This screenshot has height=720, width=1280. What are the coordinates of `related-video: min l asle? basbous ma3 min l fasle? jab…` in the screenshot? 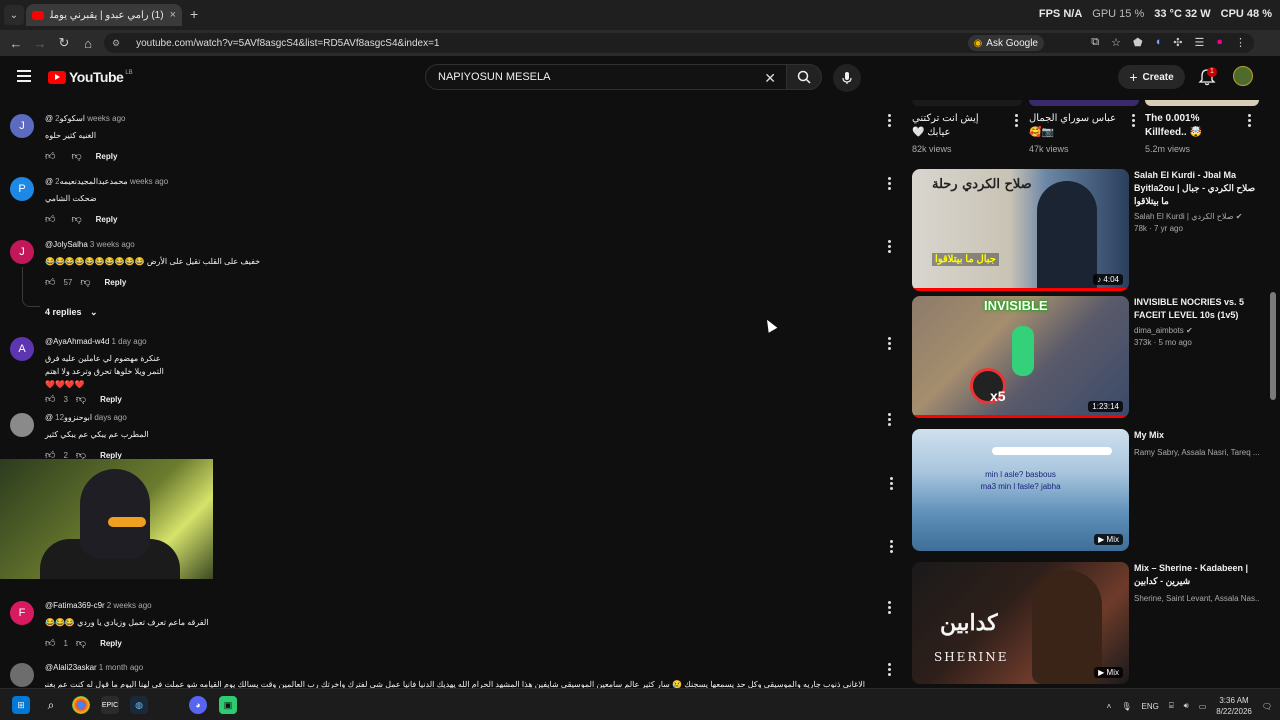 It's located at (1086, 490).